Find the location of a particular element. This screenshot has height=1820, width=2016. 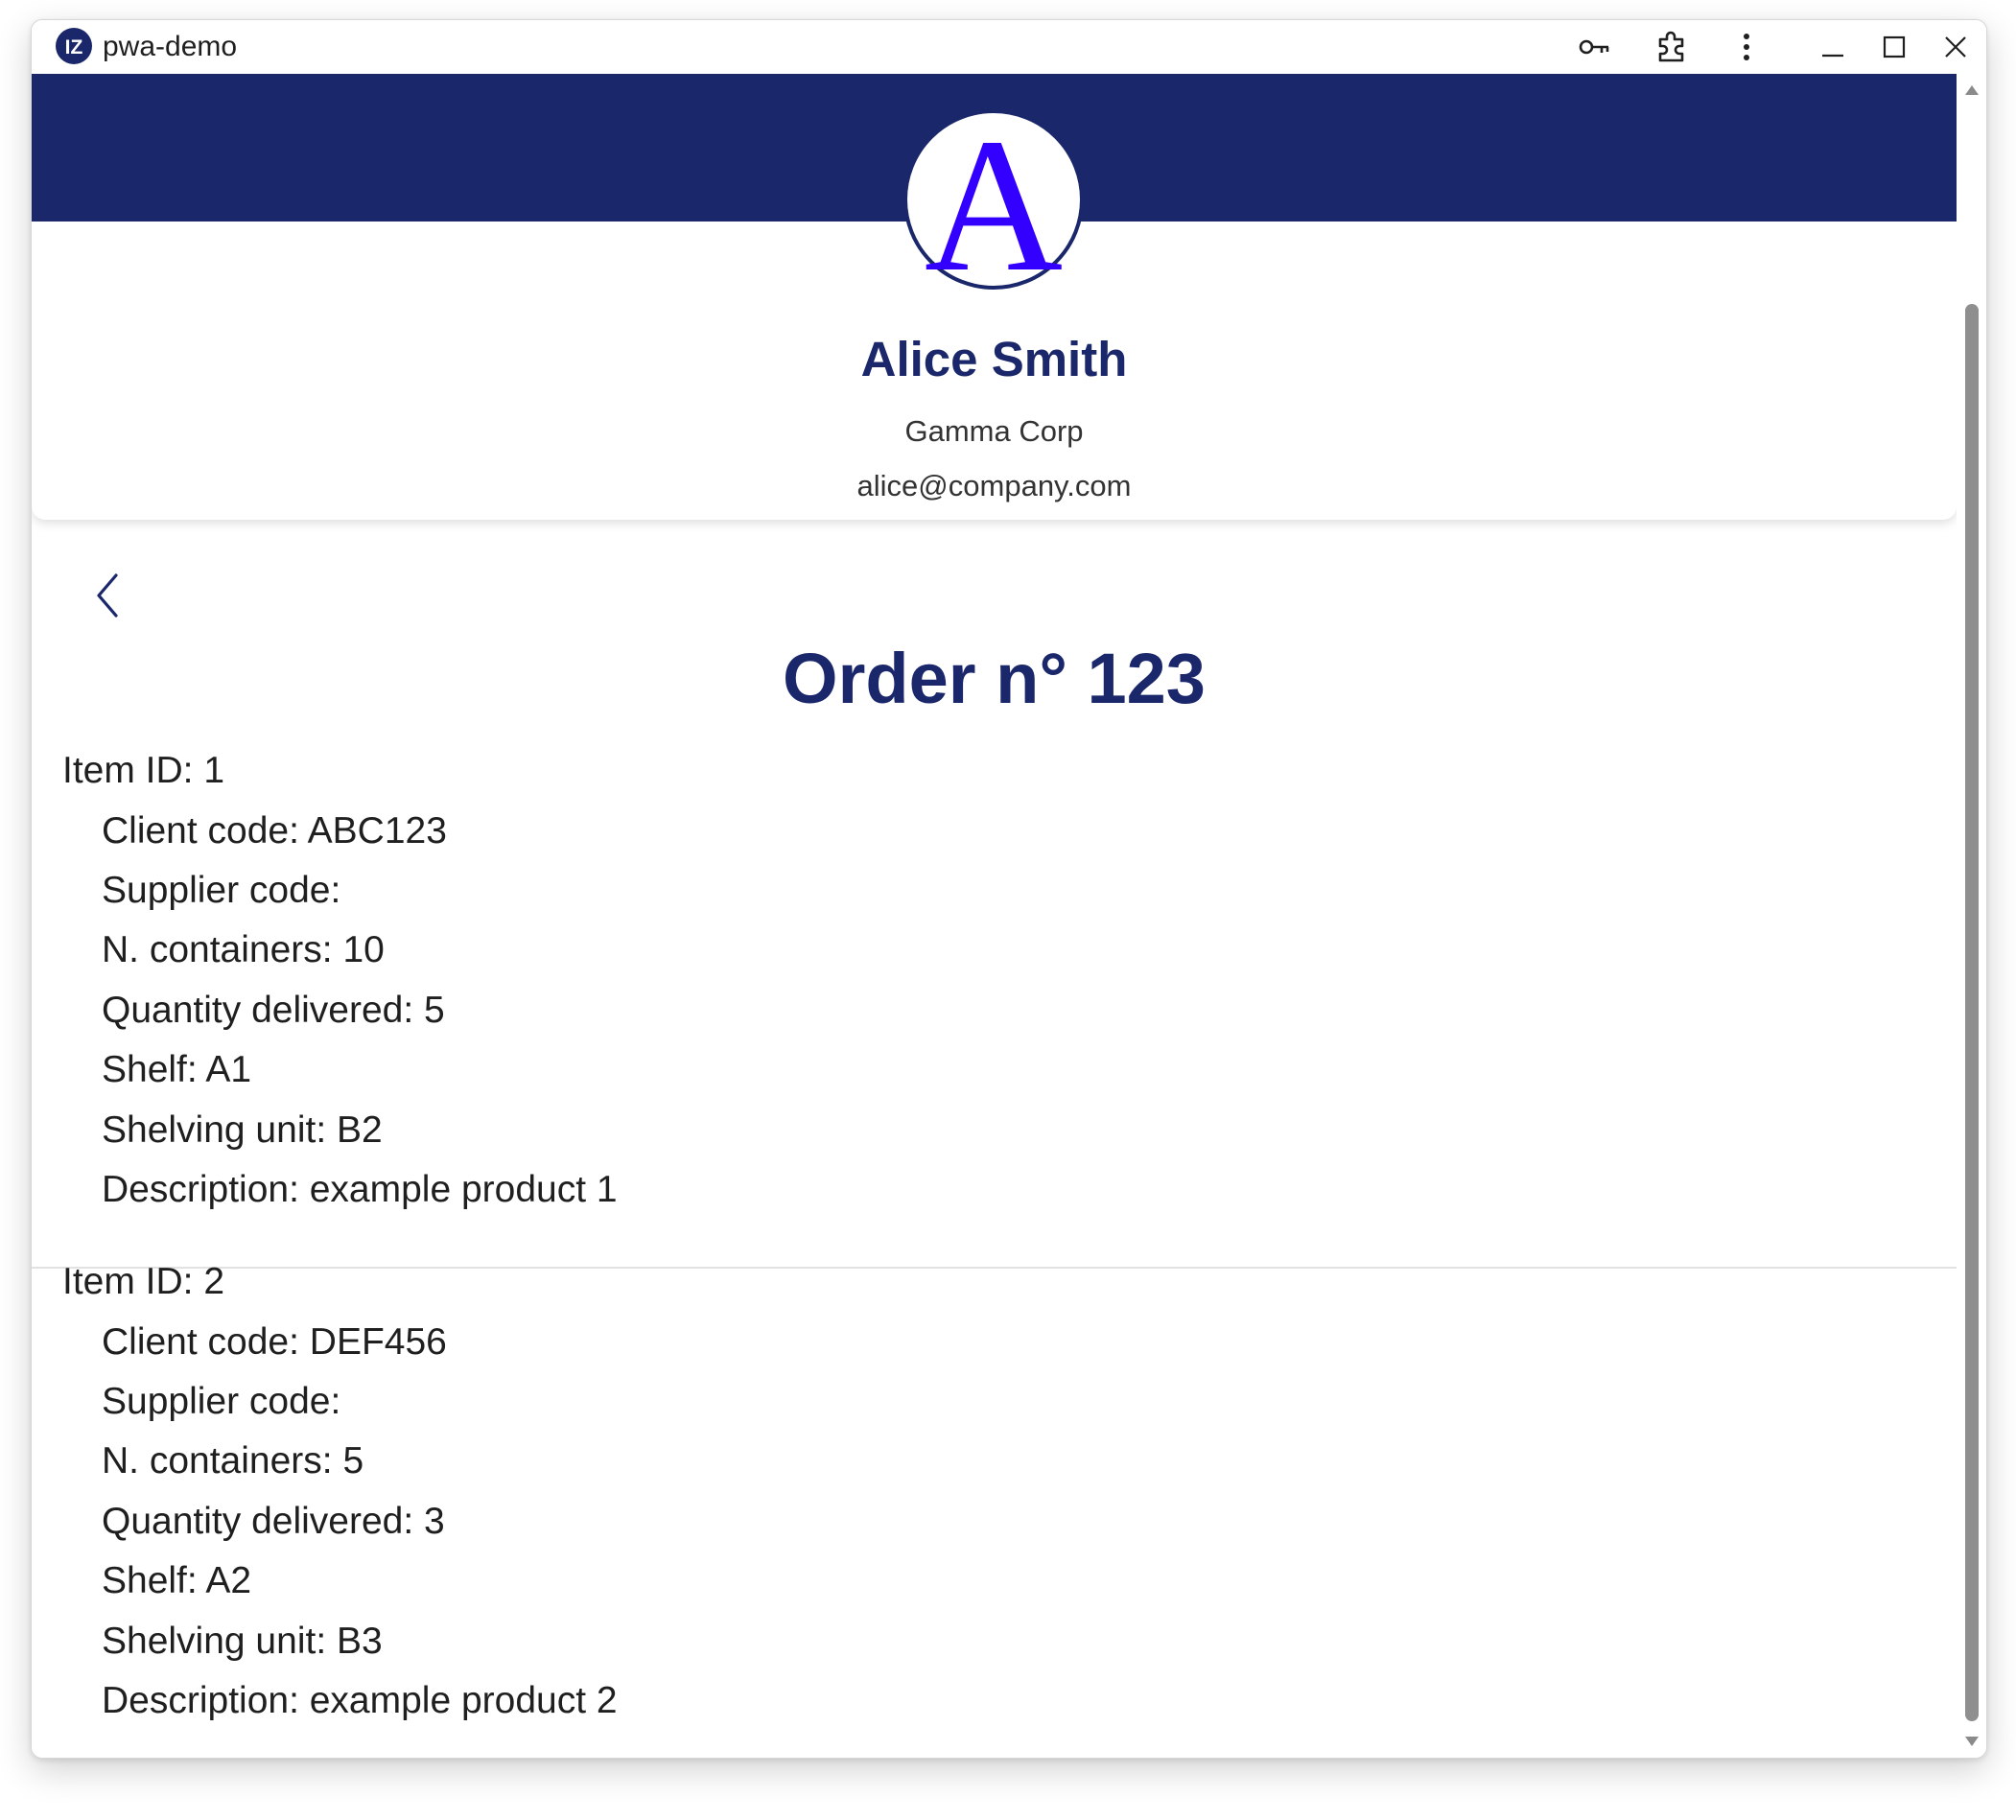

more-options-icon is located at coordinates (1746, 47).